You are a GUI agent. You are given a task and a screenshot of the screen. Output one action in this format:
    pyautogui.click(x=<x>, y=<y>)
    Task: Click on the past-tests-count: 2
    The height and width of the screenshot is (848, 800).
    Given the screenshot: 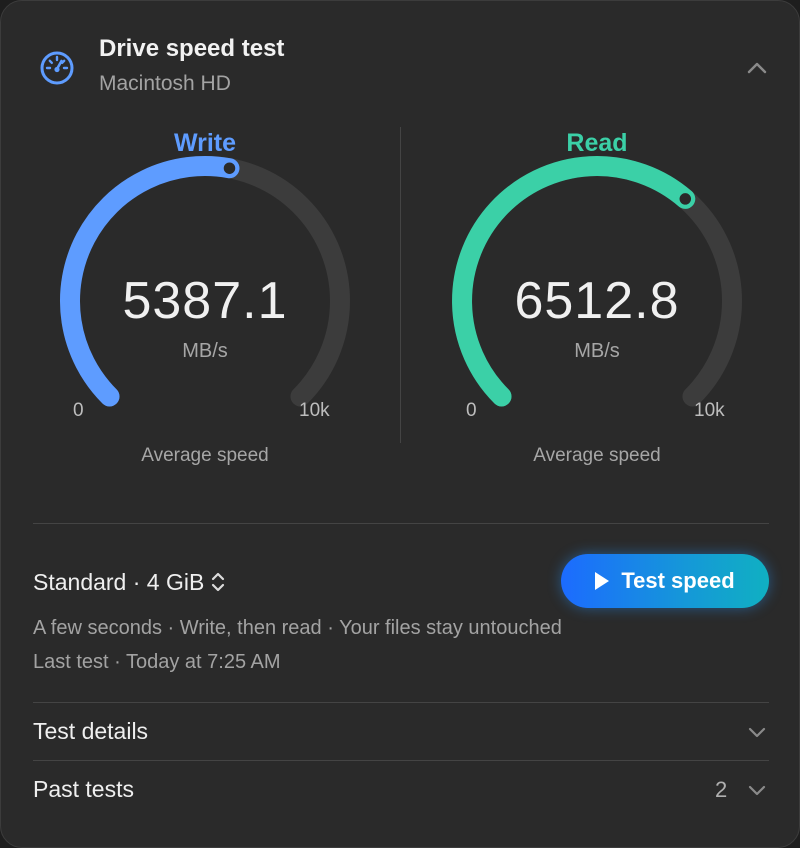 What is the action you would take?
    pyautogui.click(x=721, y=789)
    